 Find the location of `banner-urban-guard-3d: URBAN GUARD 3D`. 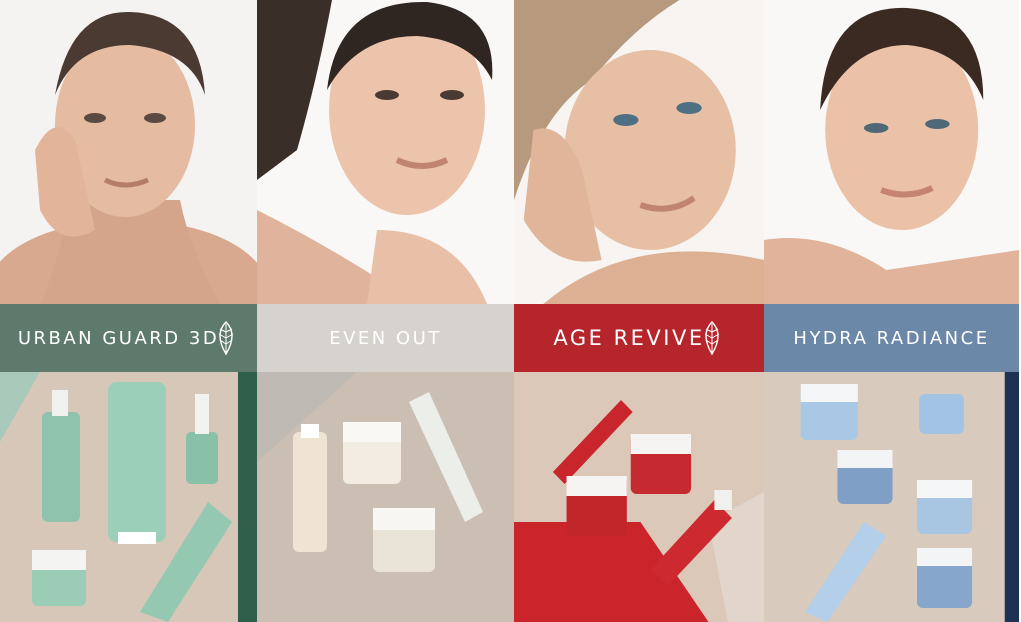

banner-urban-guard-3d: URBAN GUARD 3D is located at coordinates (128, 338).